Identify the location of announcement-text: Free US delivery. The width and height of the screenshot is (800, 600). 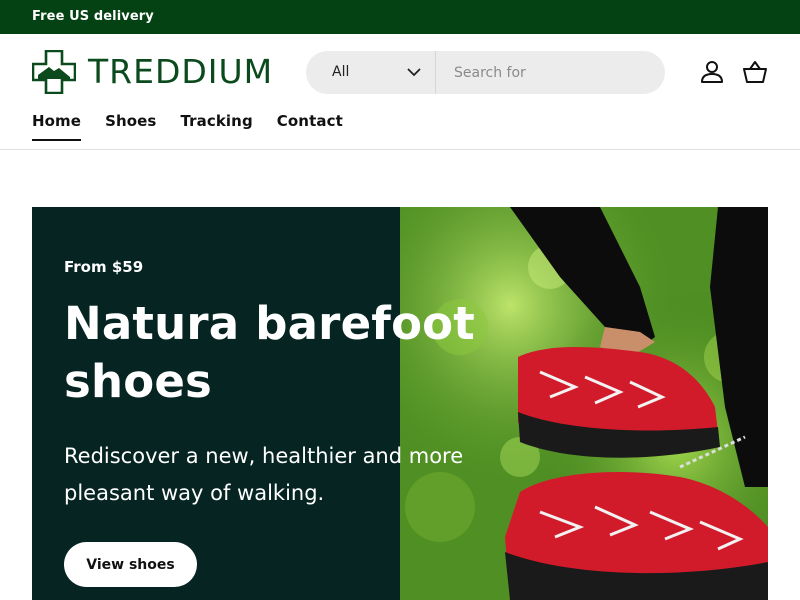
(93, 16).